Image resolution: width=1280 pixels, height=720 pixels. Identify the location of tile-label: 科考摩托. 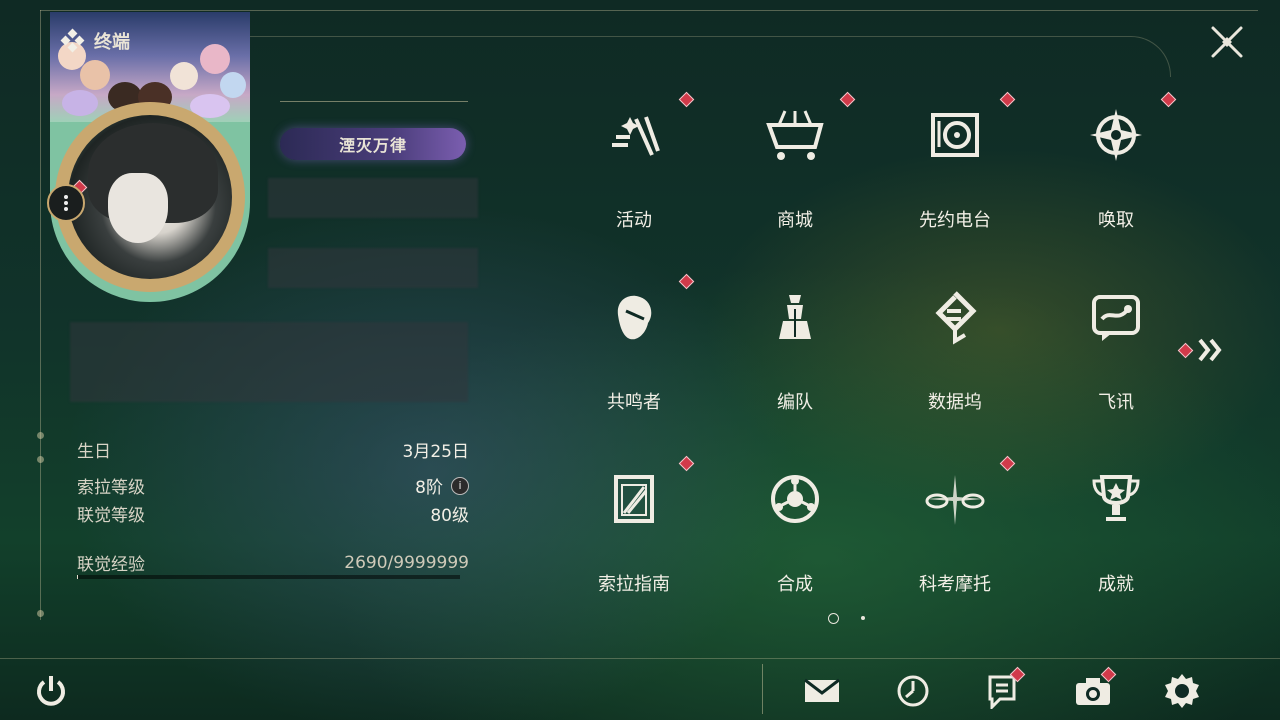
(955, 584).